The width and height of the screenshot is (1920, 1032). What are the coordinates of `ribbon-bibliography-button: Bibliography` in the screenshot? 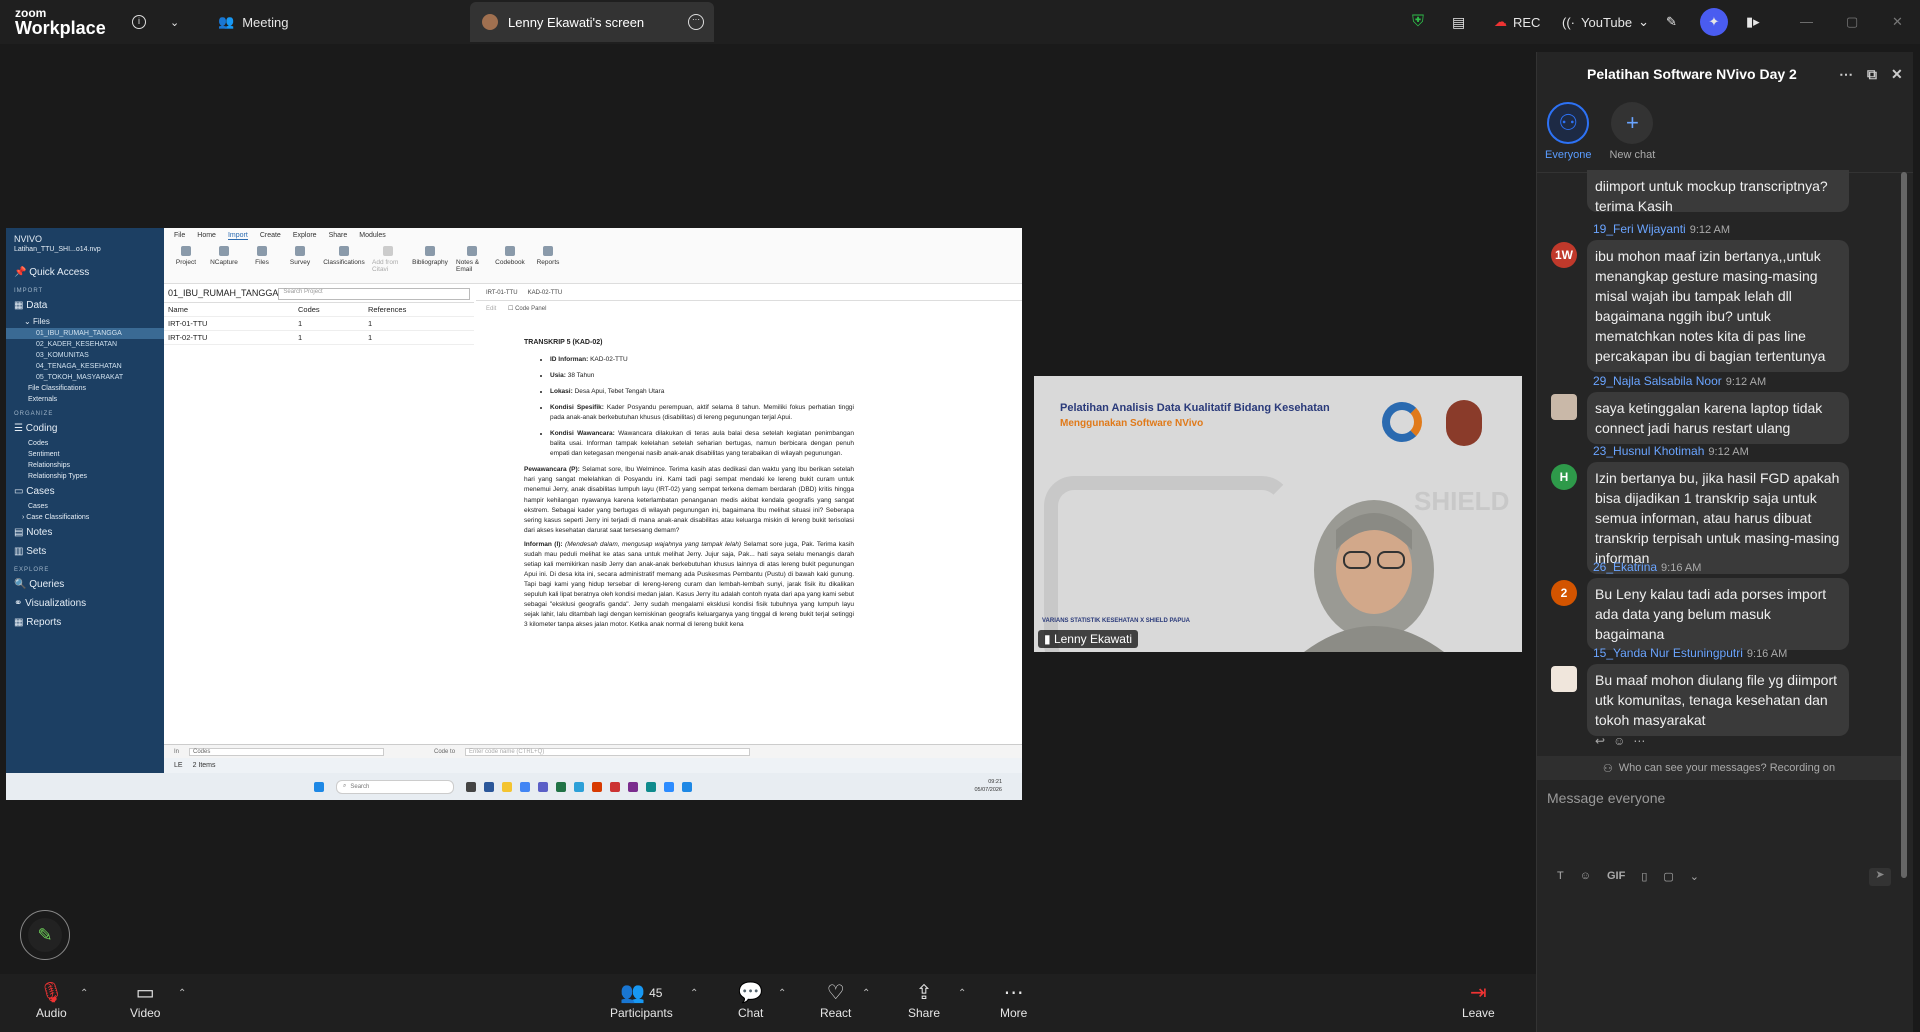 It's located at (430, 259).